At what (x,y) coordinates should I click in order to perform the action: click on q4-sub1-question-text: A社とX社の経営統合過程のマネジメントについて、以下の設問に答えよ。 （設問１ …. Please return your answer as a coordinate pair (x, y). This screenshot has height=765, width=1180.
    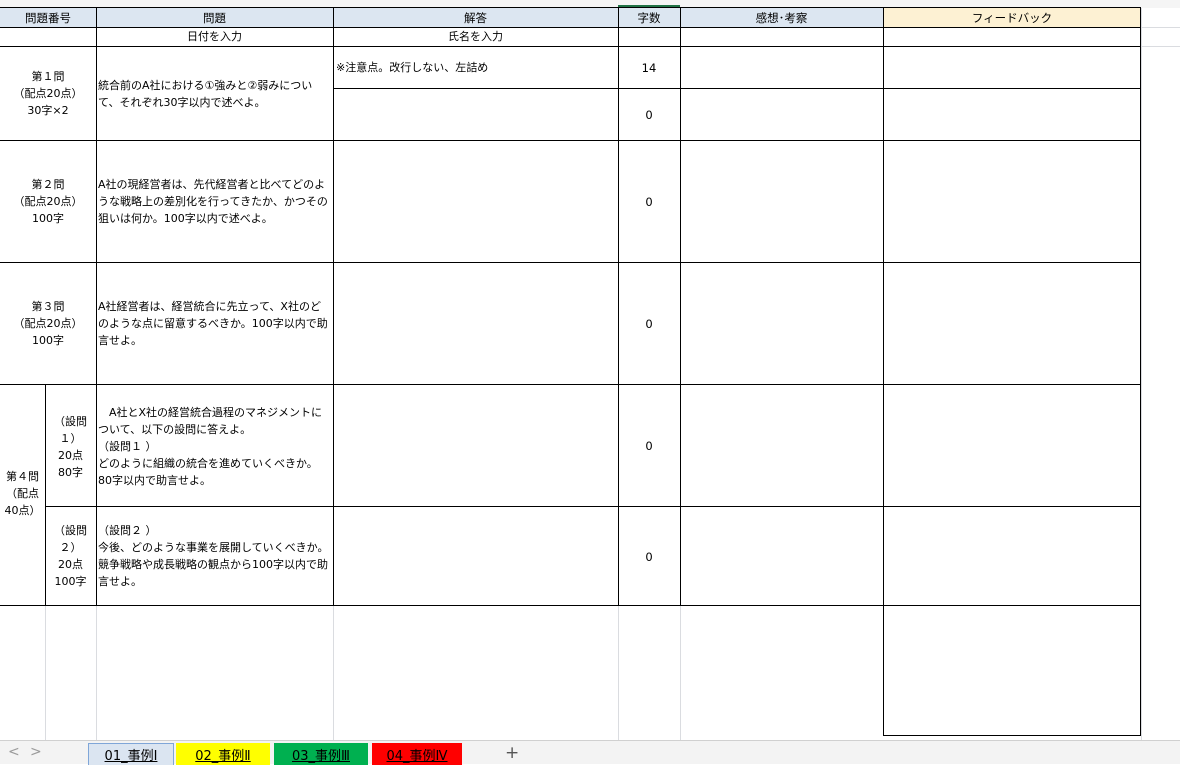
    Looking at the image, I should click on (214, 446).